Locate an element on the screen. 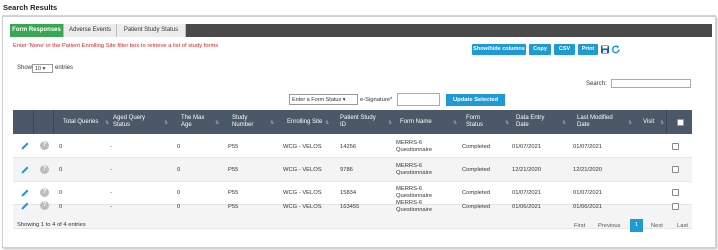 The height and width of the screenshot is (250, 718). search-label: Search: is located at coordinates (596, 84).